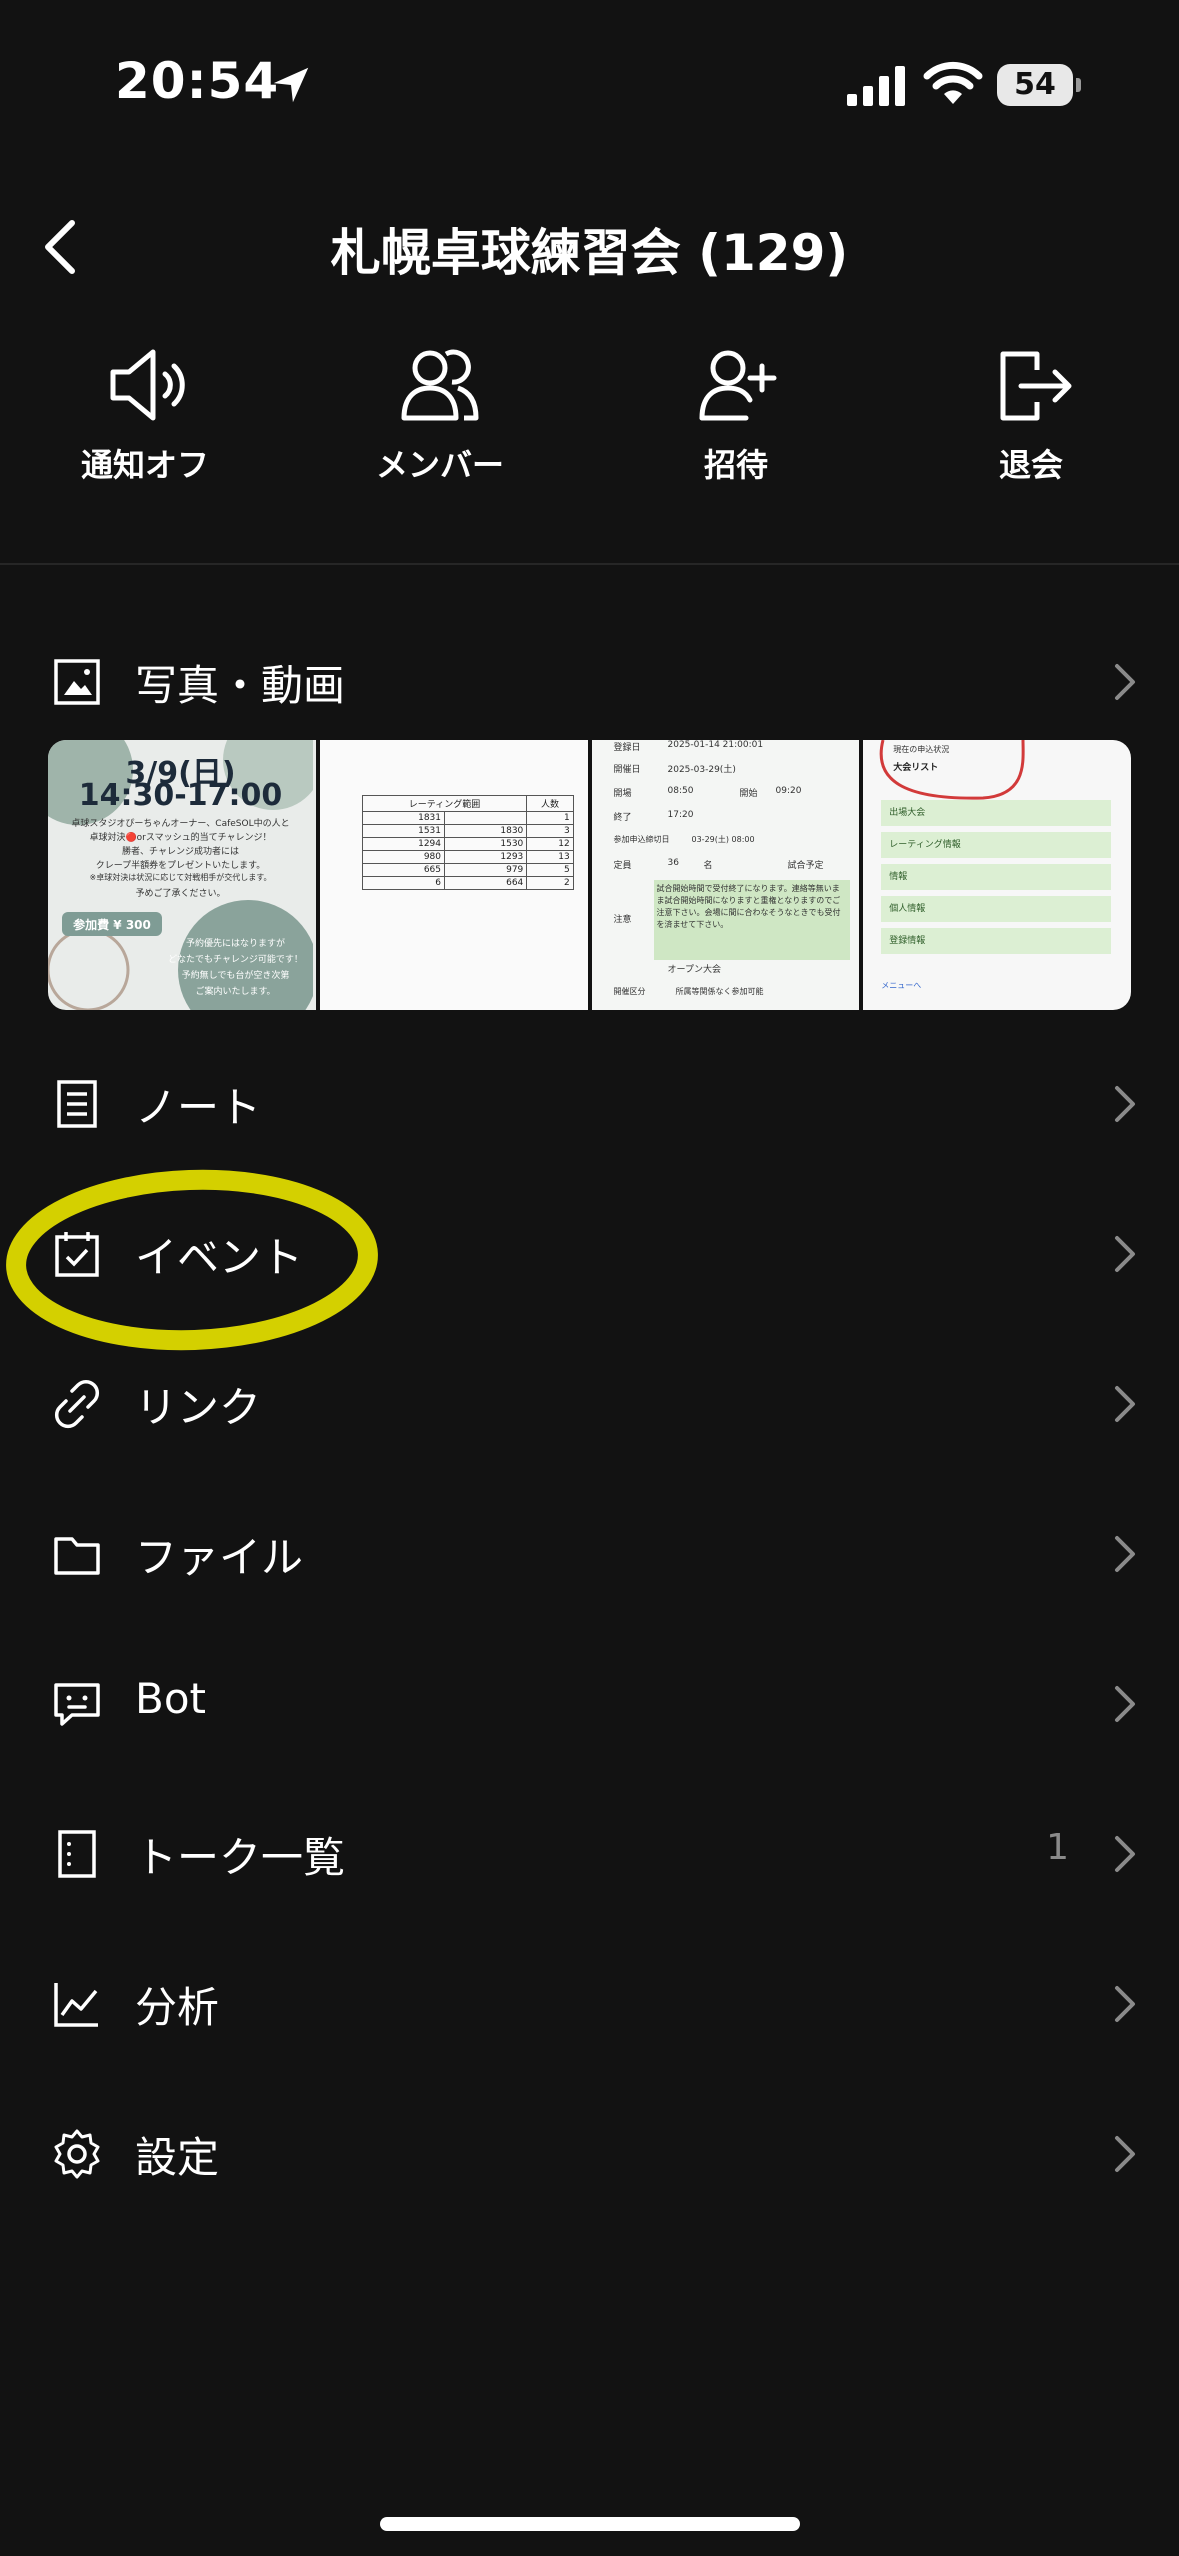 Image resolution: width=1179 pixels, height=2556 pixels. What do you see at coordinates (486, 844) in the screenshot?
I see `table-cell: 1530` at bounding box center [486, 844].